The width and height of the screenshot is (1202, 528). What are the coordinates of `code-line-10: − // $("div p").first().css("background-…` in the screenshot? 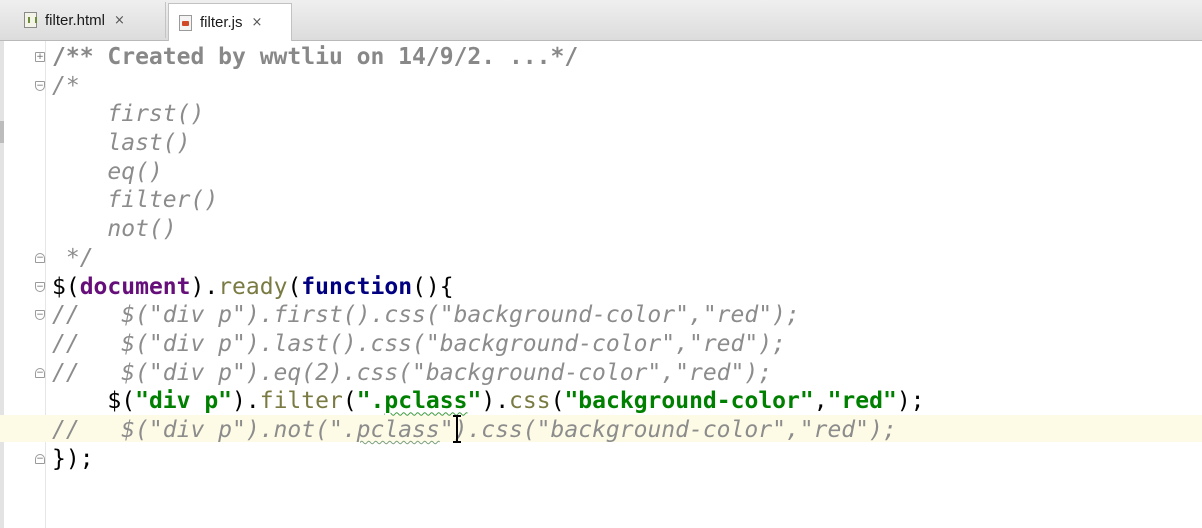 It's located at (601, 315).